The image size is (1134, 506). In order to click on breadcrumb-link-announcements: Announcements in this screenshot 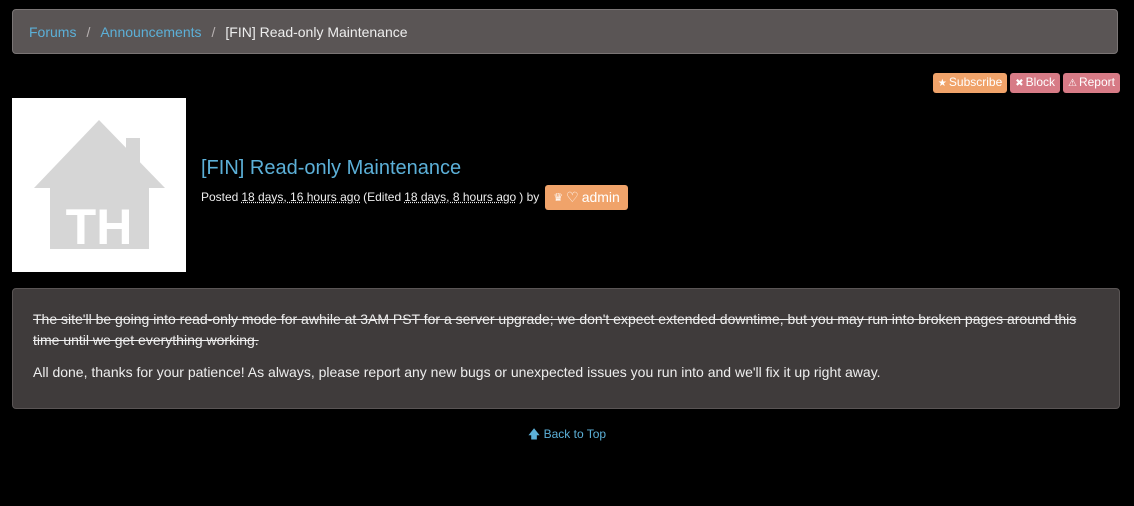, I will do `click(150, 32)`.